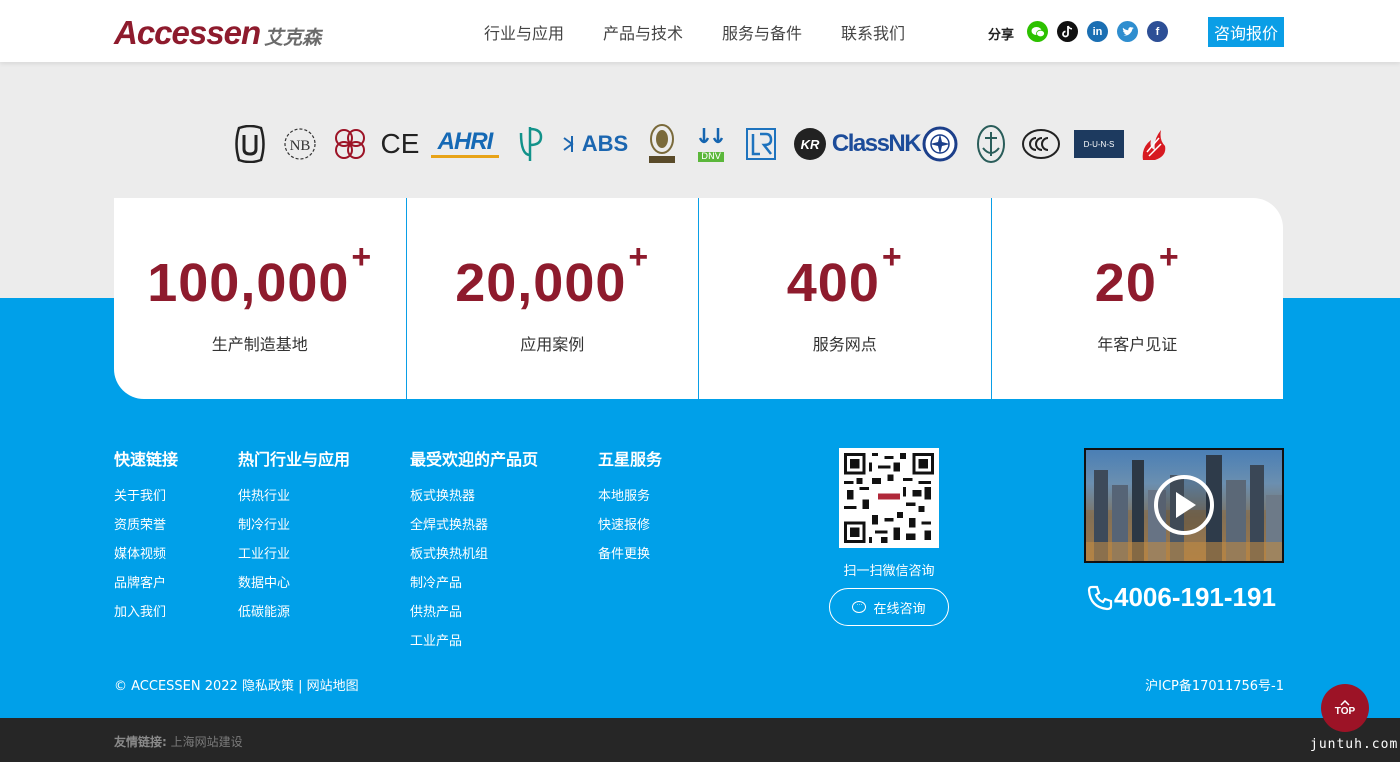 This screenshot has height=762, width=1400. Describe the element at coordinates (1246, 32) in the screenshot. I see `quote-button: 咨询报价` at that location.